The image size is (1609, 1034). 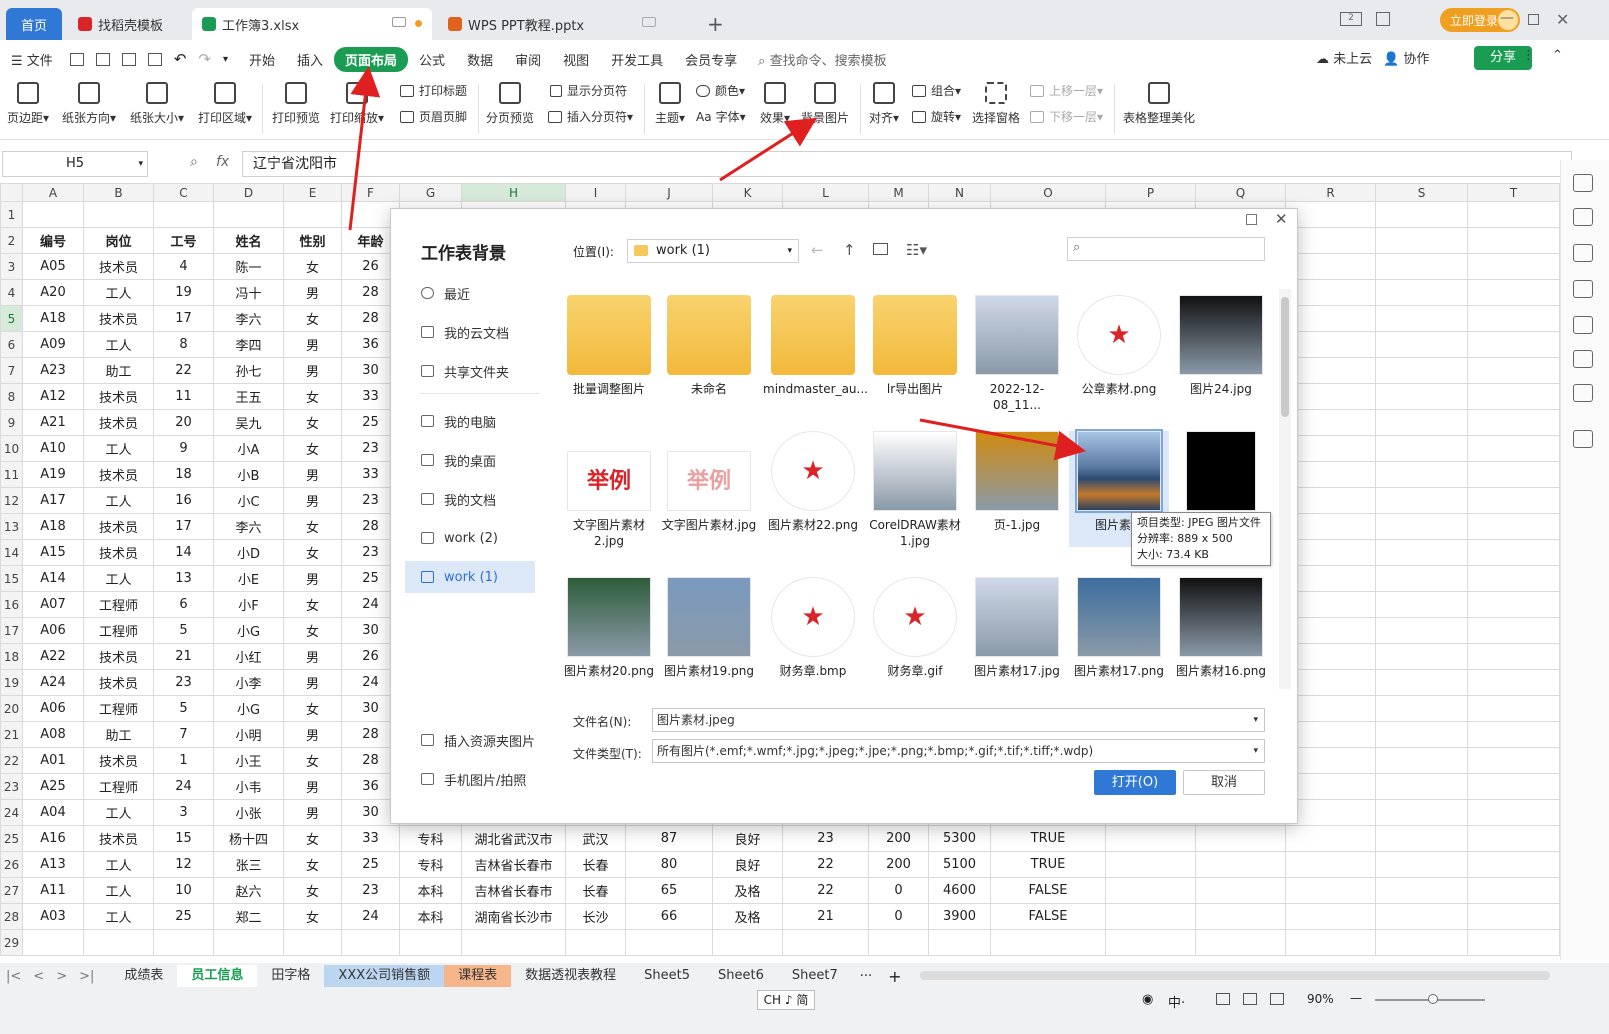 What do you see at coordinates (915, 346) in the screenshot?
I see `folder-item: lr导出图片` at bounding box center [915, 346].